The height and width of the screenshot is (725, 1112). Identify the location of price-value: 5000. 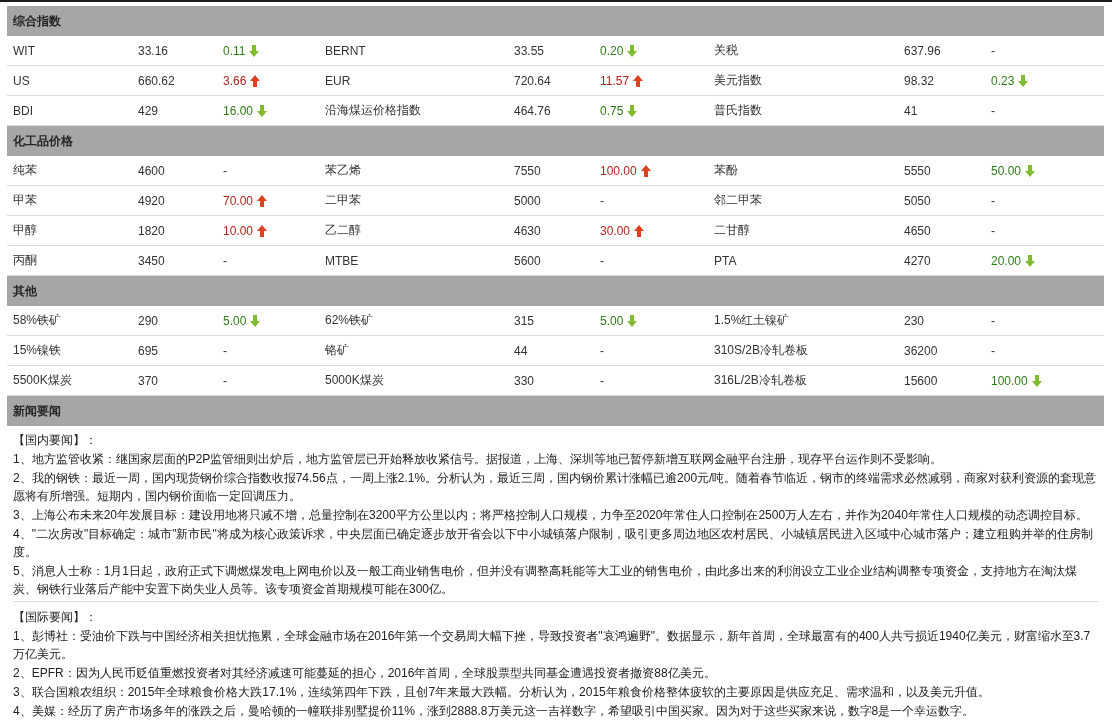
(527, 200).